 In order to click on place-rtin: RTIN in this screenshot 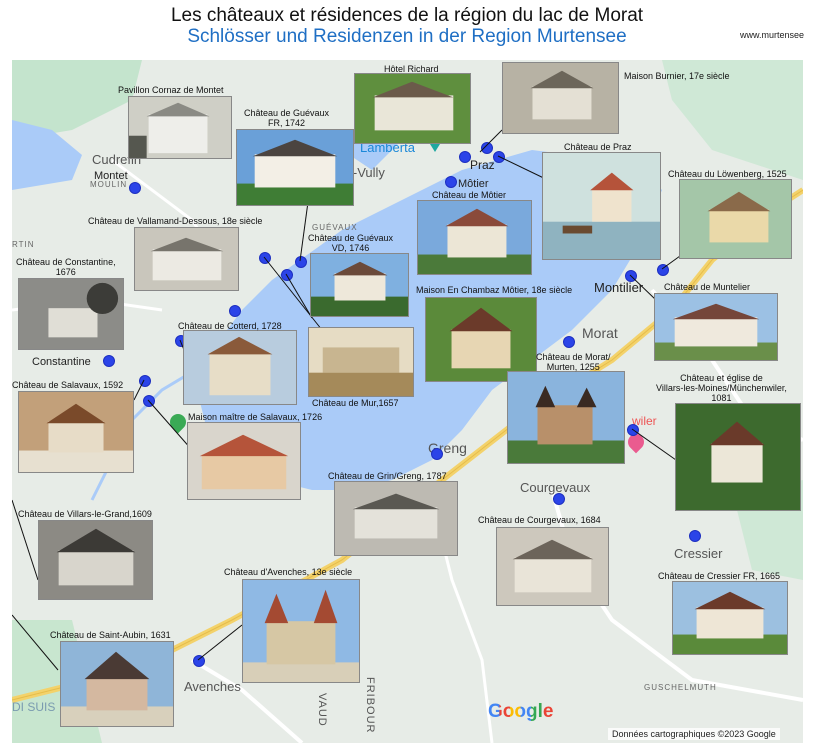, I will do `click(23, 244)`.